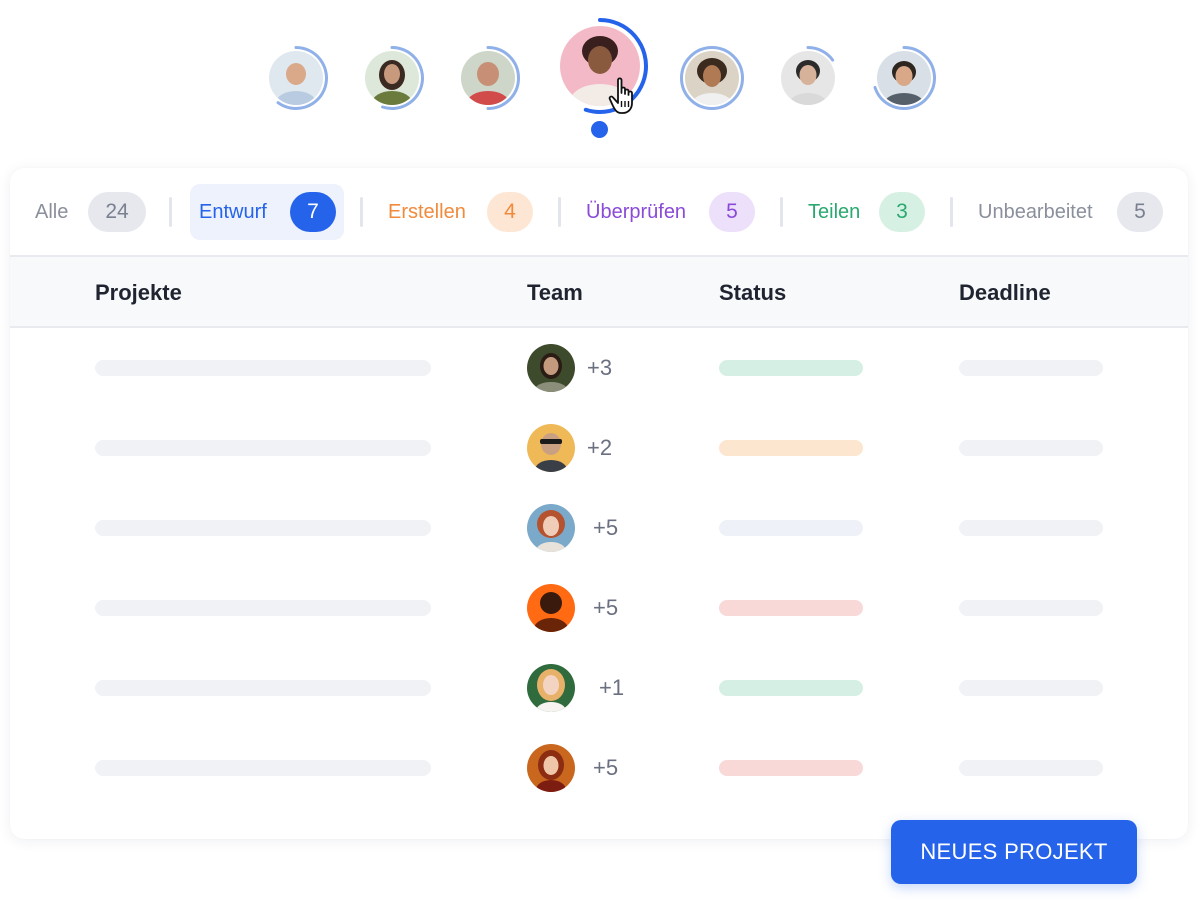 This screenshot has height=900, width=1200. Describe the element at coordinates (1035, 212) in the screenshot. I see `tab-label: Unbearbeitet` at that location.